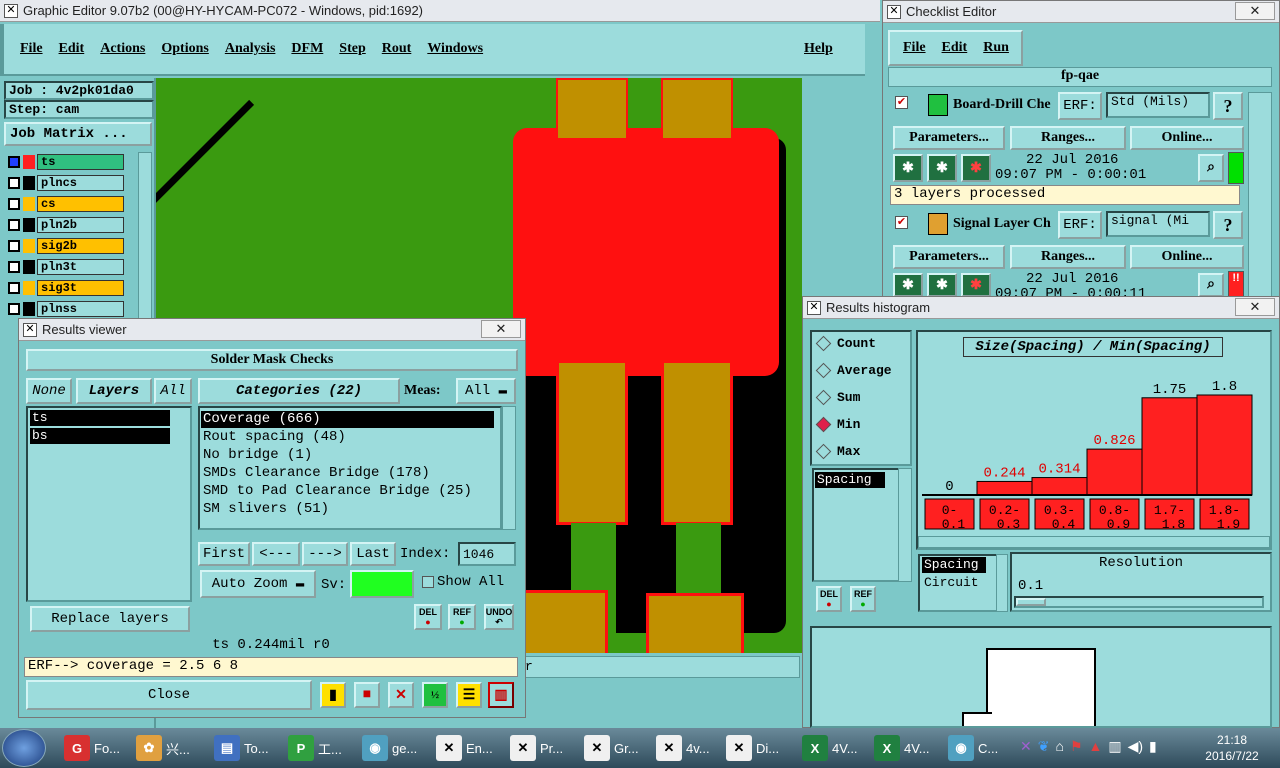  Describe the element at coordinates (347, 455) in the screenshot. I see `category-item: No bridge (1)` at that location.